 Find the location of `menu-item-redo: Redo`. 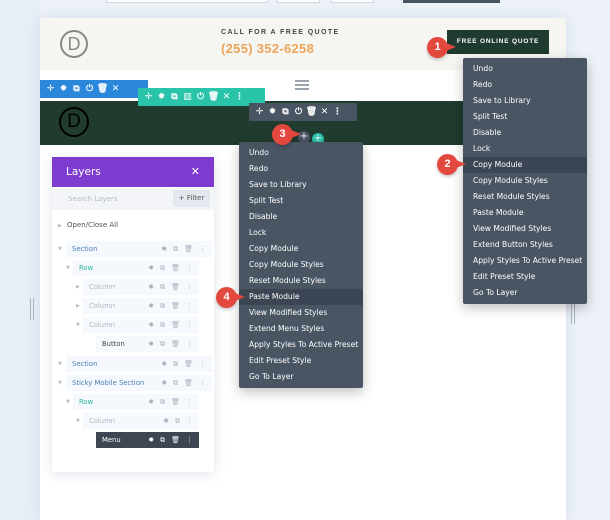

menu-item-redo: Redo is located at coordinates (525, 85).